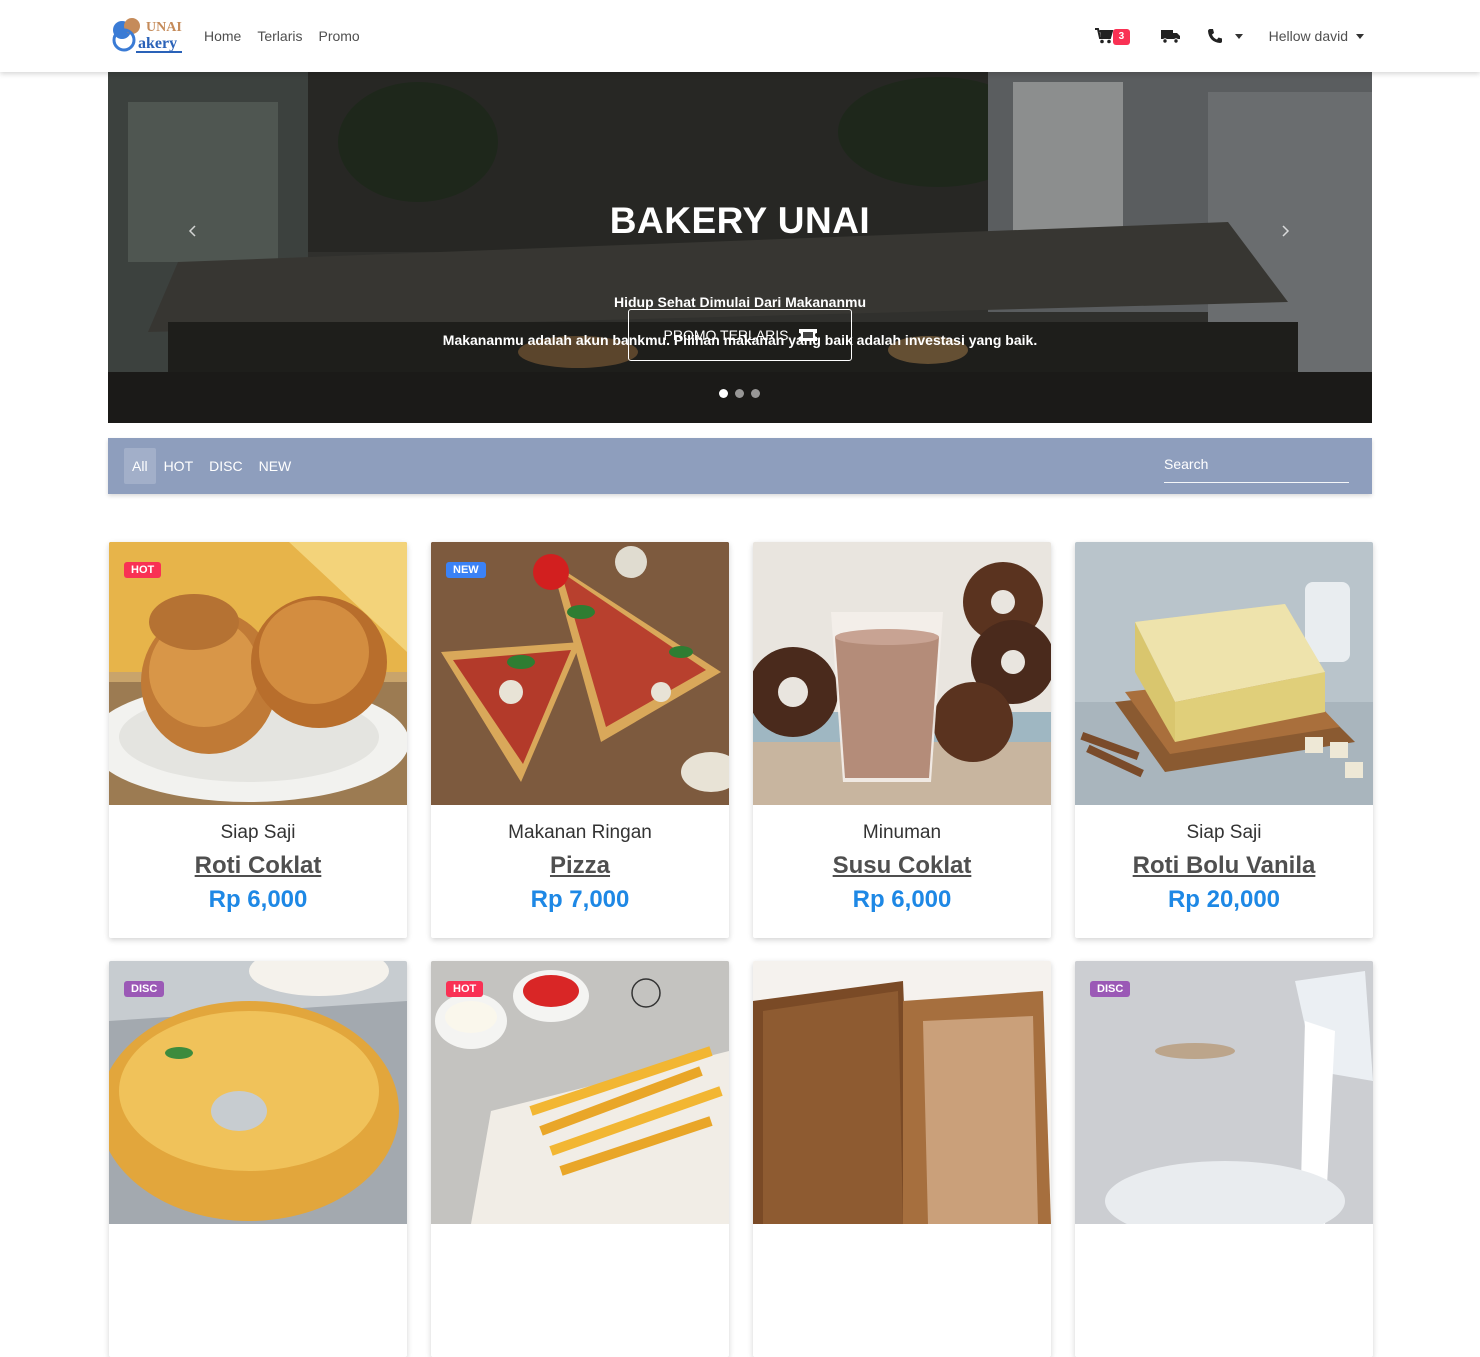 This screenshot has height=1357, width=1480. I want to click on main-nav: Home Terlaris Promo, so click(282, 36).